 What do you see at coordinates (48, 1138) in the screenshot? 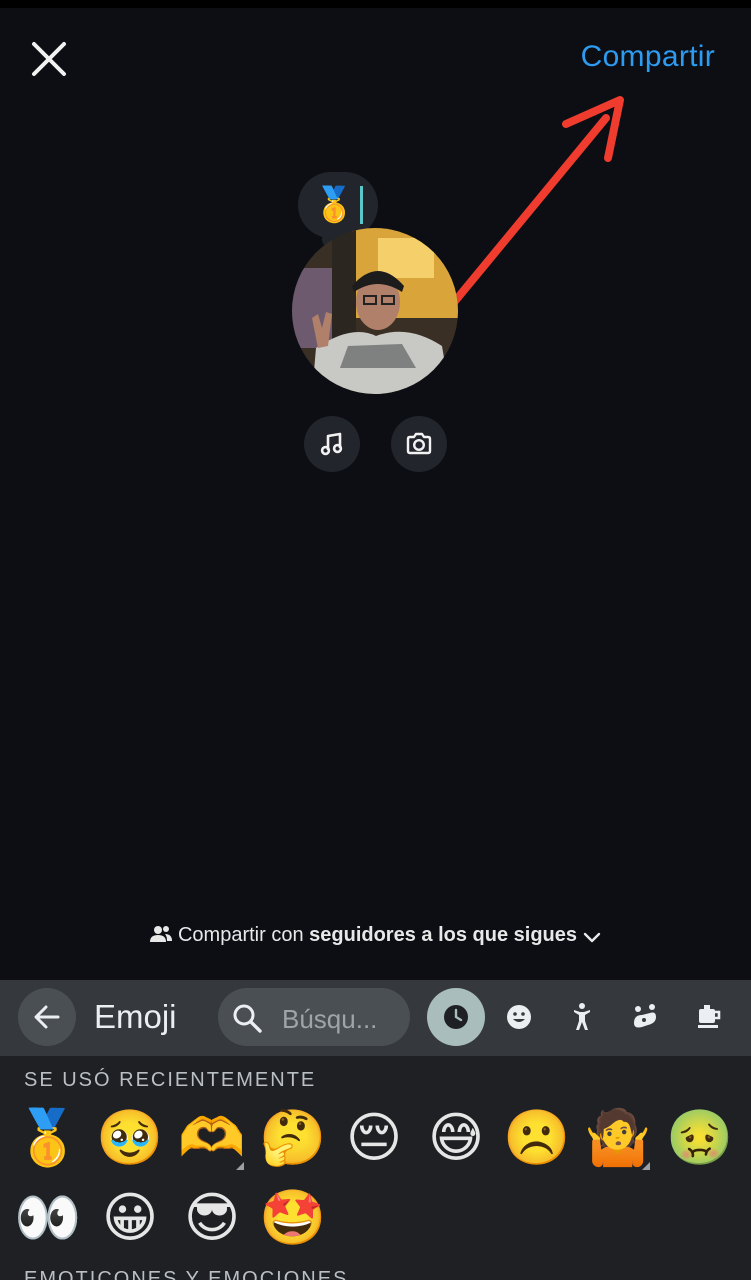
I see `emoji-key: 🥇` at bounding box center [48, 1138].